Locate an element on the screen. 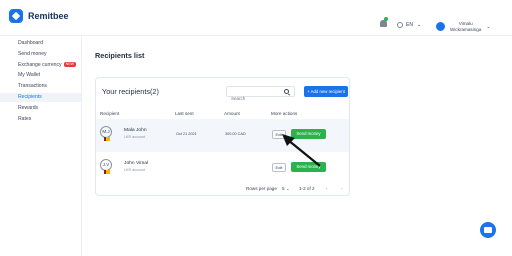  column-header-more-actions: More actions is located at coordinates (284, 113).